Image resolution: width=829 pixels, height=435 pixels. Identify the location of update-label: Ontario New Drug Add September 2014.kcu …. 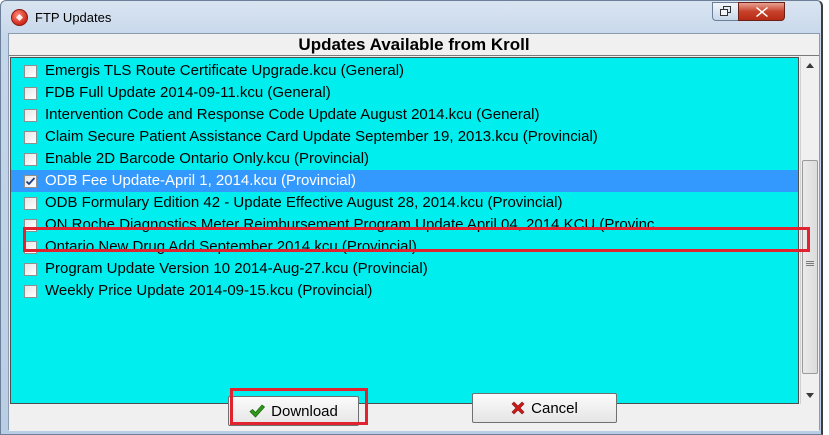
(231, 246).